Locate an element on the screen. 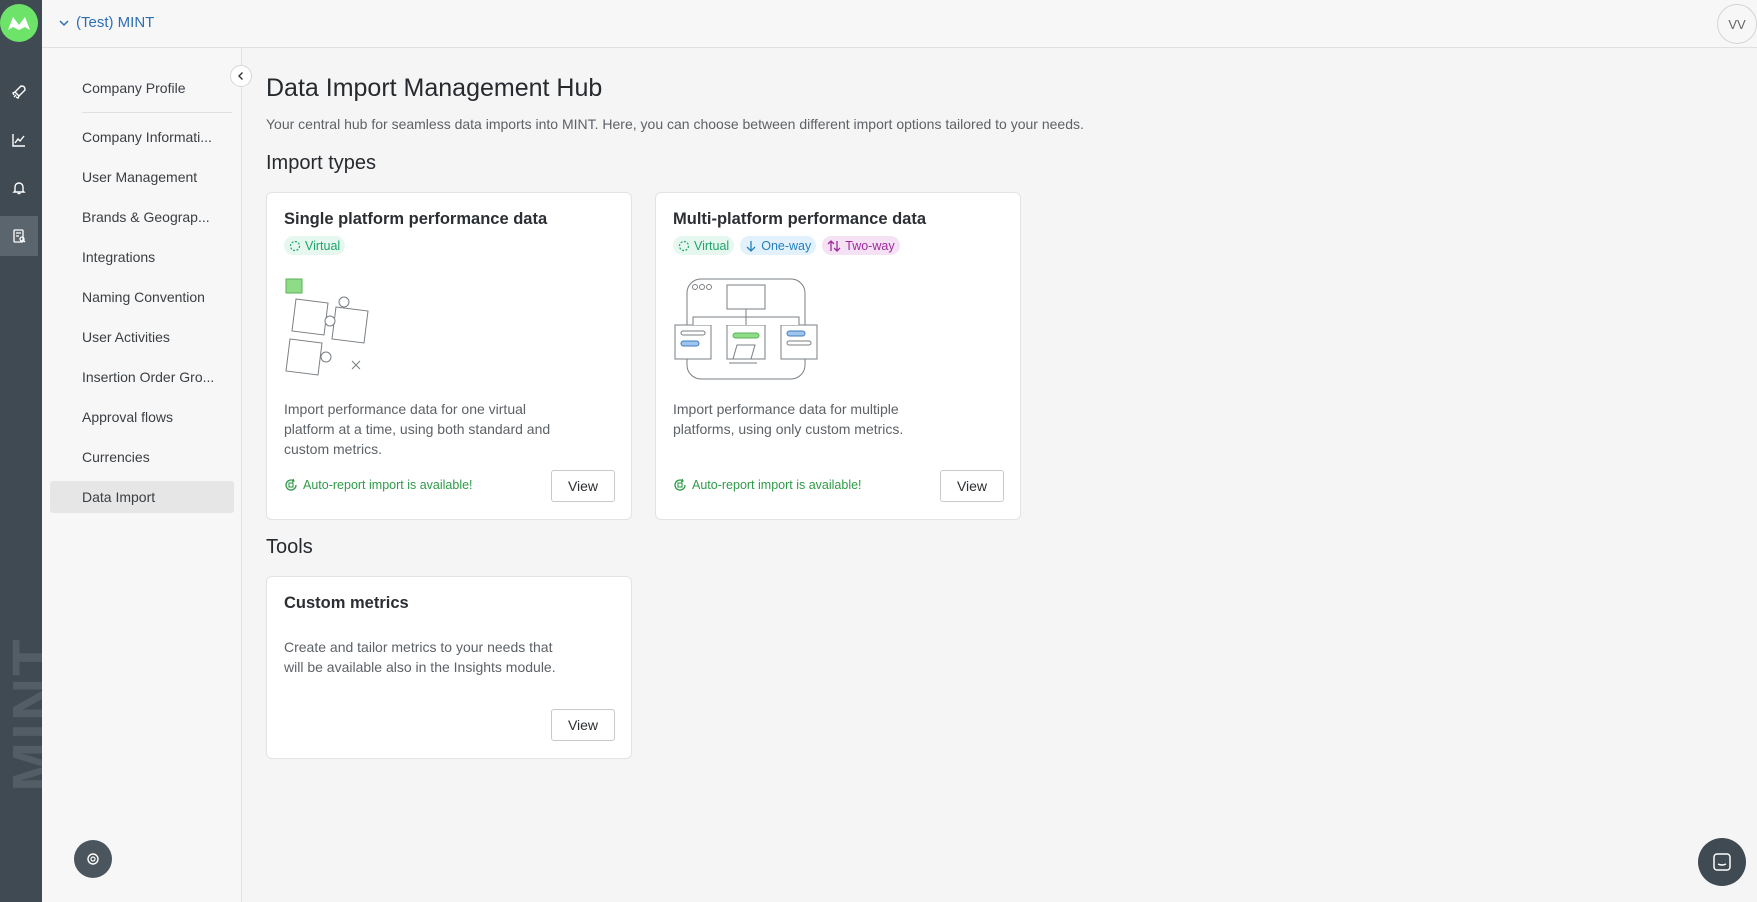 This screenshot has height=902, width=1757. mint-logo-icon is located at coordinates (19, 23).